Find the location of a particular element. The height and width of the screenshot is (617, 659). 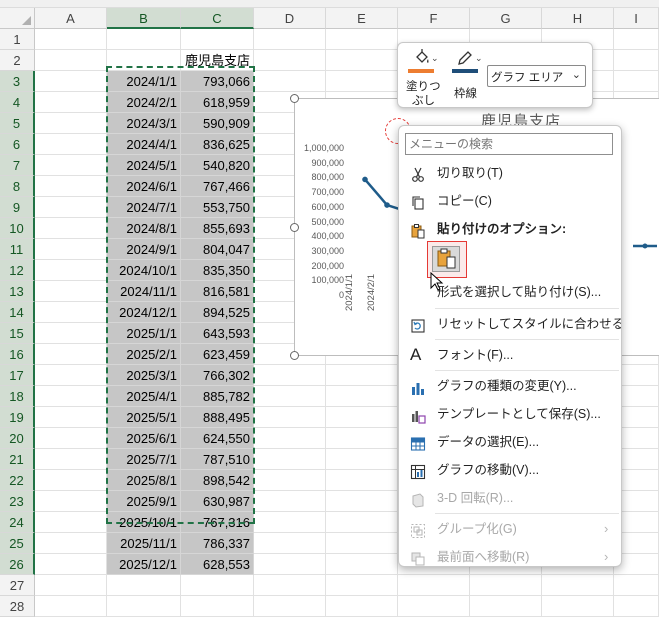

row-header: 11 is located at coordinates (17, 249).